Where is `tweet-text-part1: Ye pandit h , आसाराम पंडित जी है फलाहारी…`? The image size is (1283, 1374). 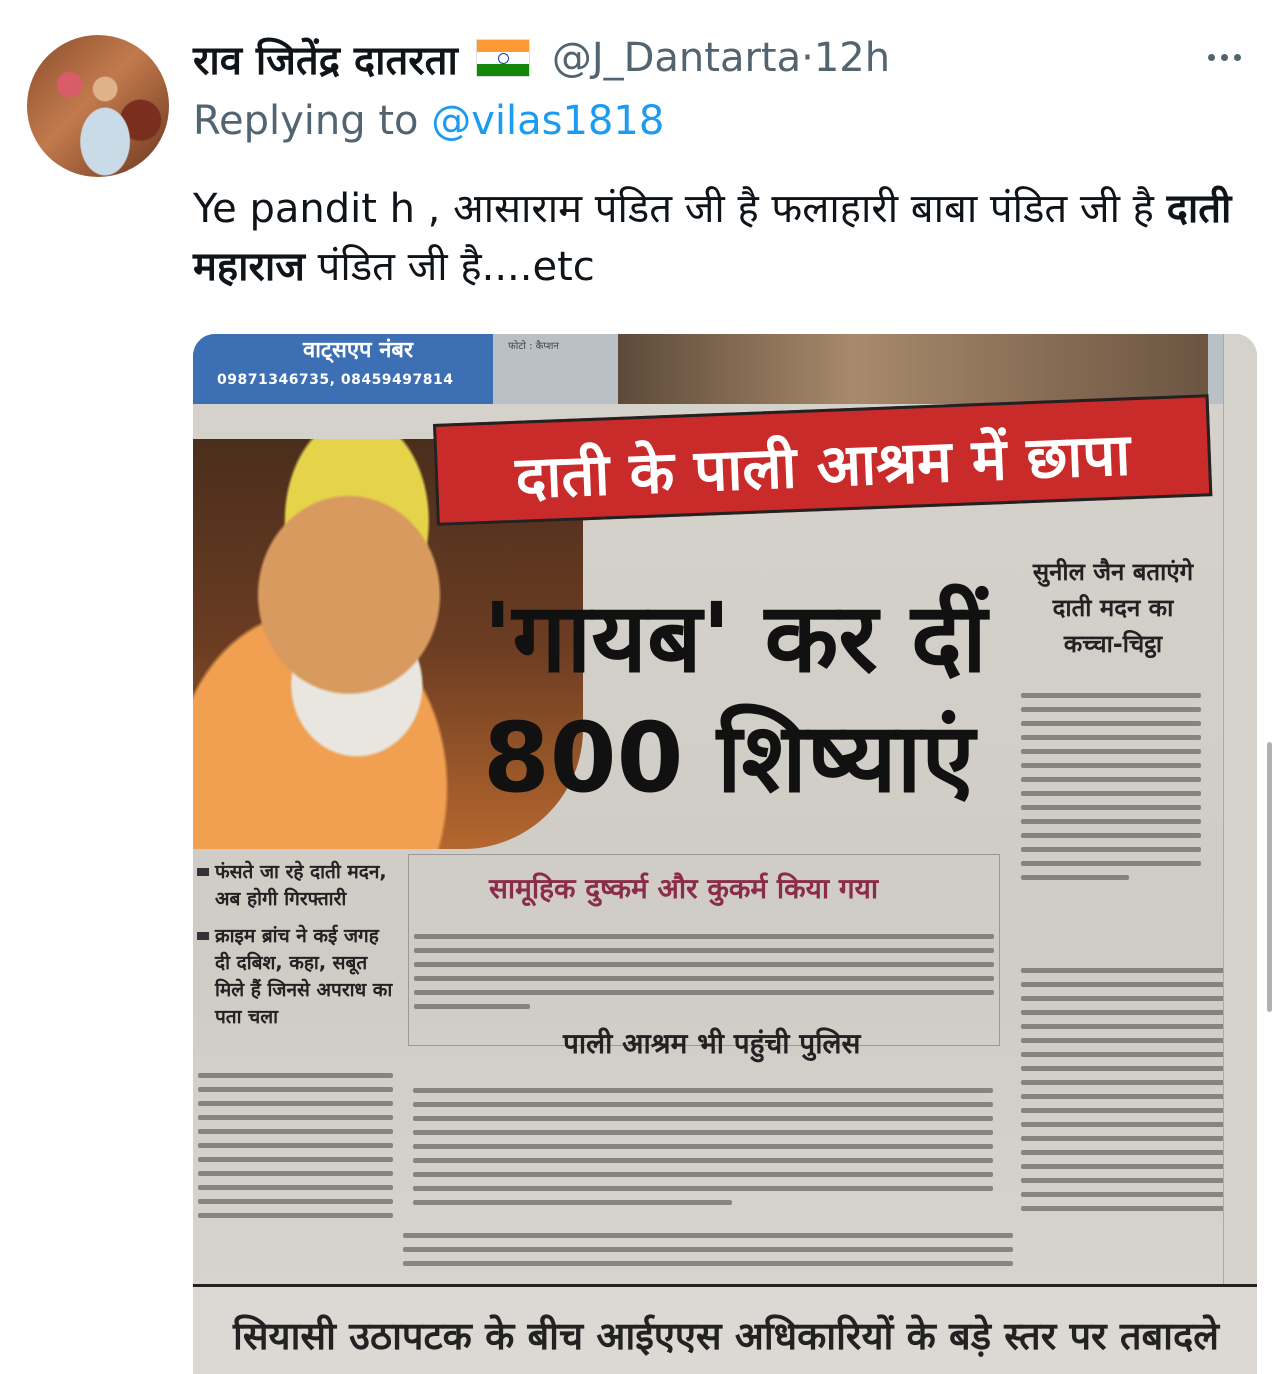
tweet-text-part1: Ye pandit h , आसाराम पंडित जी है फलाहारी… is located at coordinates (680, 209).